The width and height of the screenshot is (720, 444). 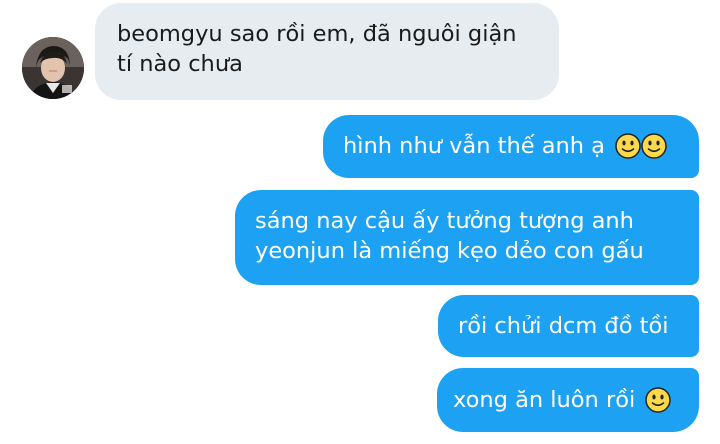 I want to click on message-text: yeonjun là miếng kẹo dẻo con gấu, so click(x=449, y=251).